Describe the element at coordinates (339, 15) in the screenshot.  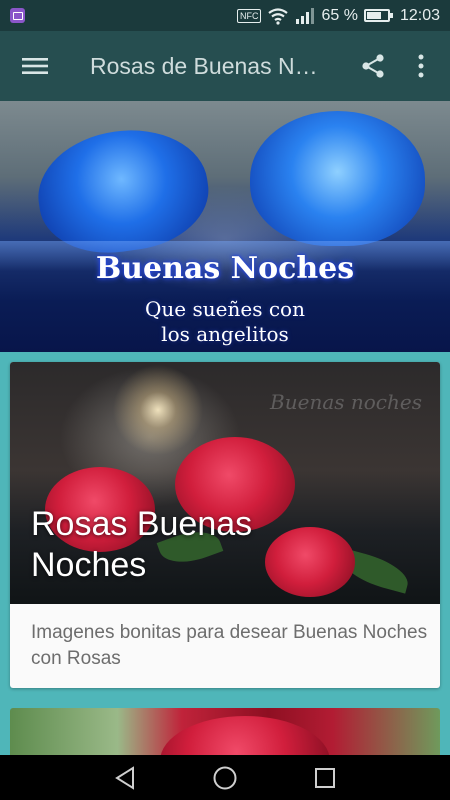
I see `battery-percent: 65 %` at that location.